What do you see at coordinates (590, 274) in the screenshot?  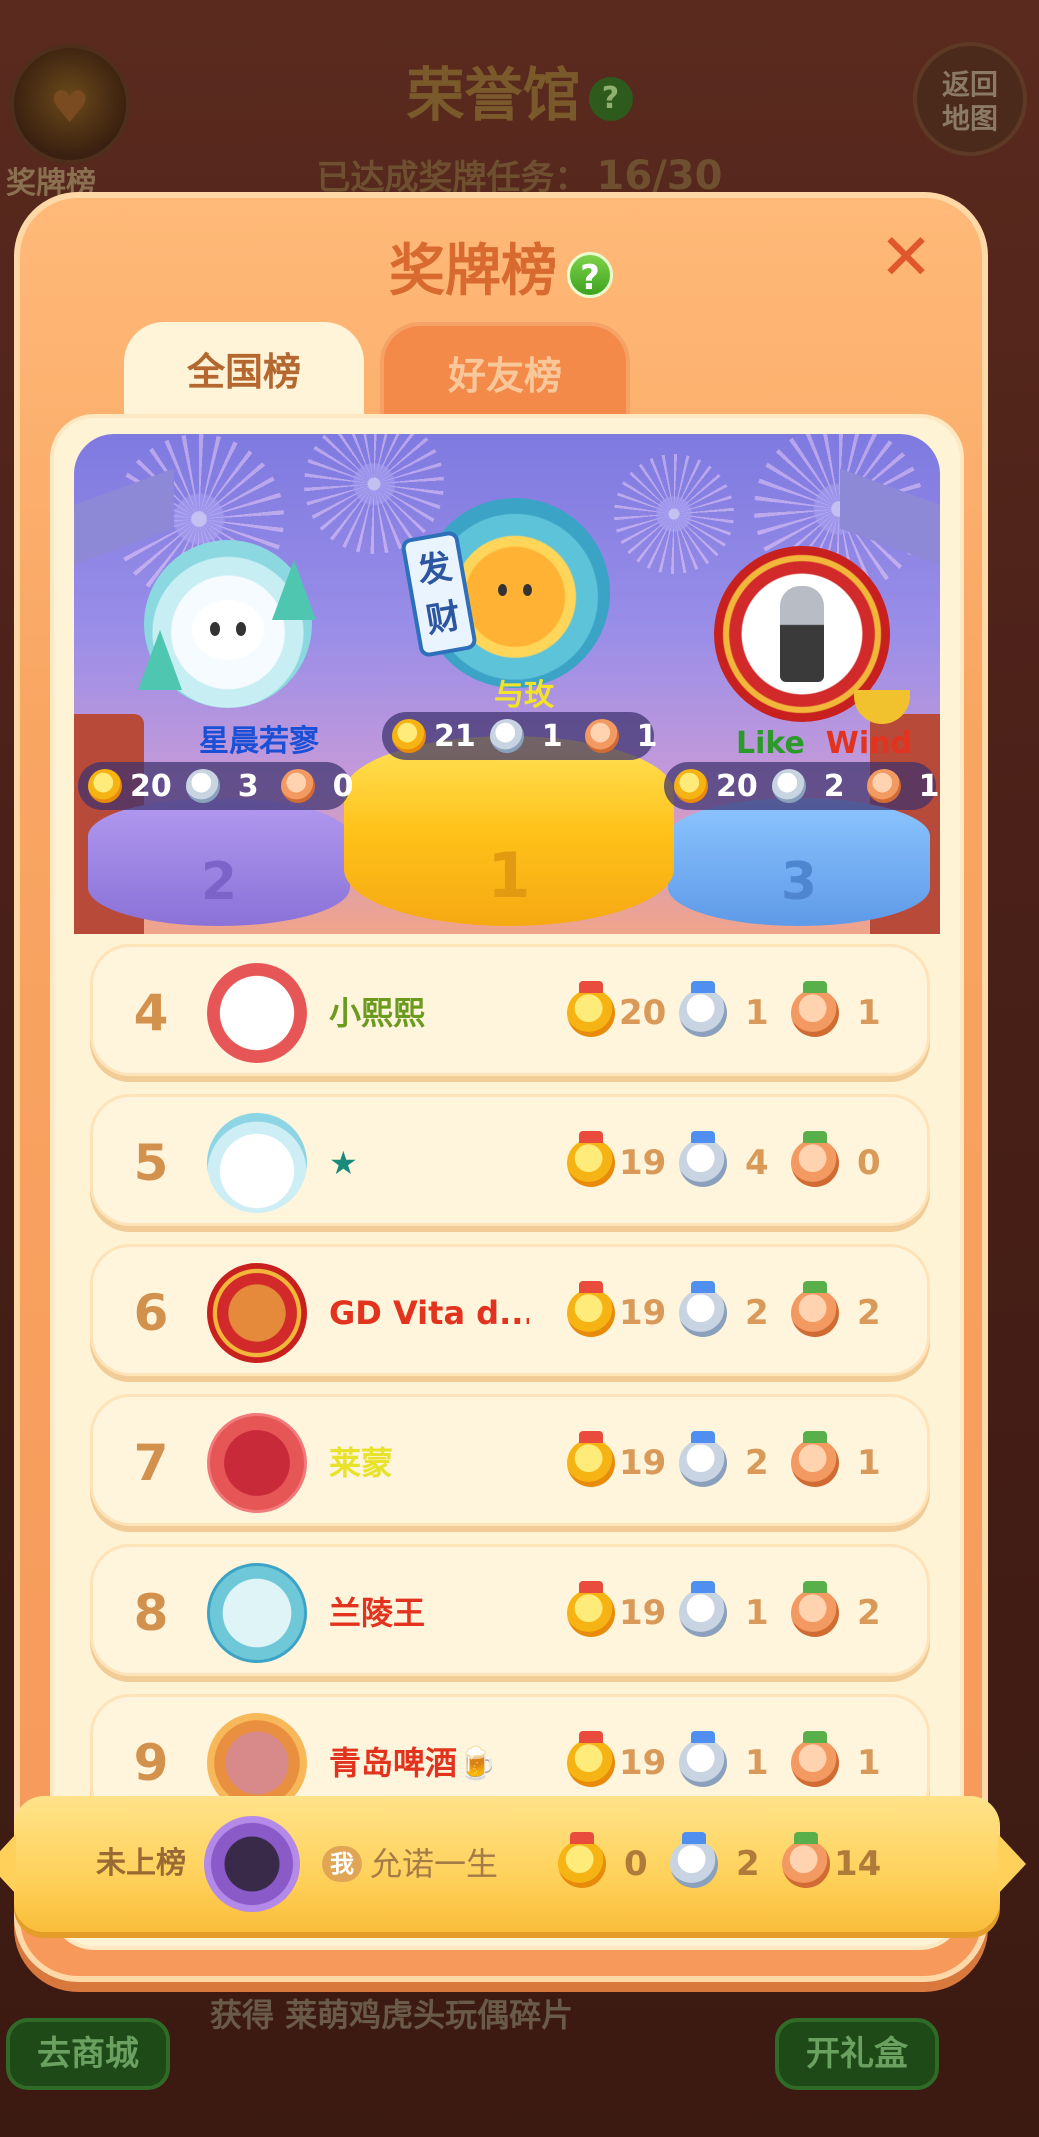 I see `help-icon: ?` at bounding box center [590, 274].